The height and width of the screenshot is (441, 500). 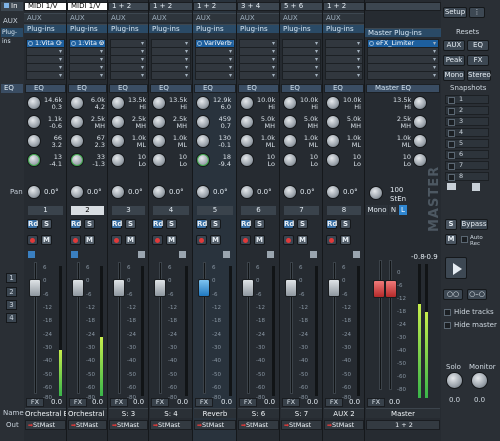 I want to click on master-fader-right, so click(x=391, y=289).